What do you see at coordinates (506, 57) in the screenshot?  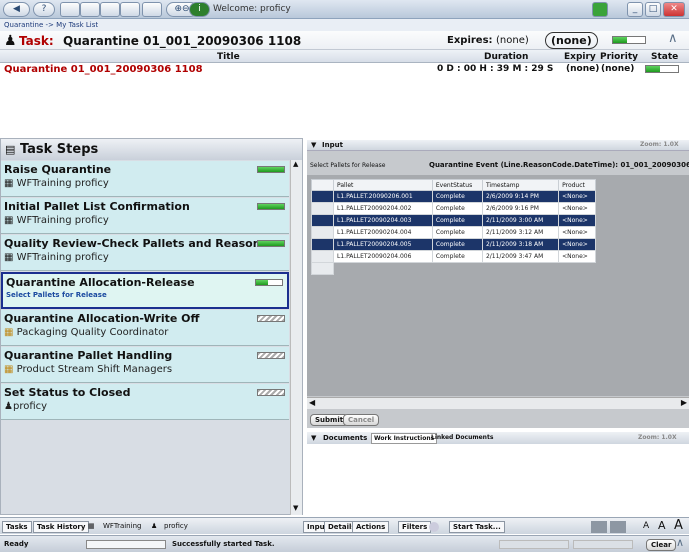 I see `col-duration: Duration` at bounding box center [506, 57].